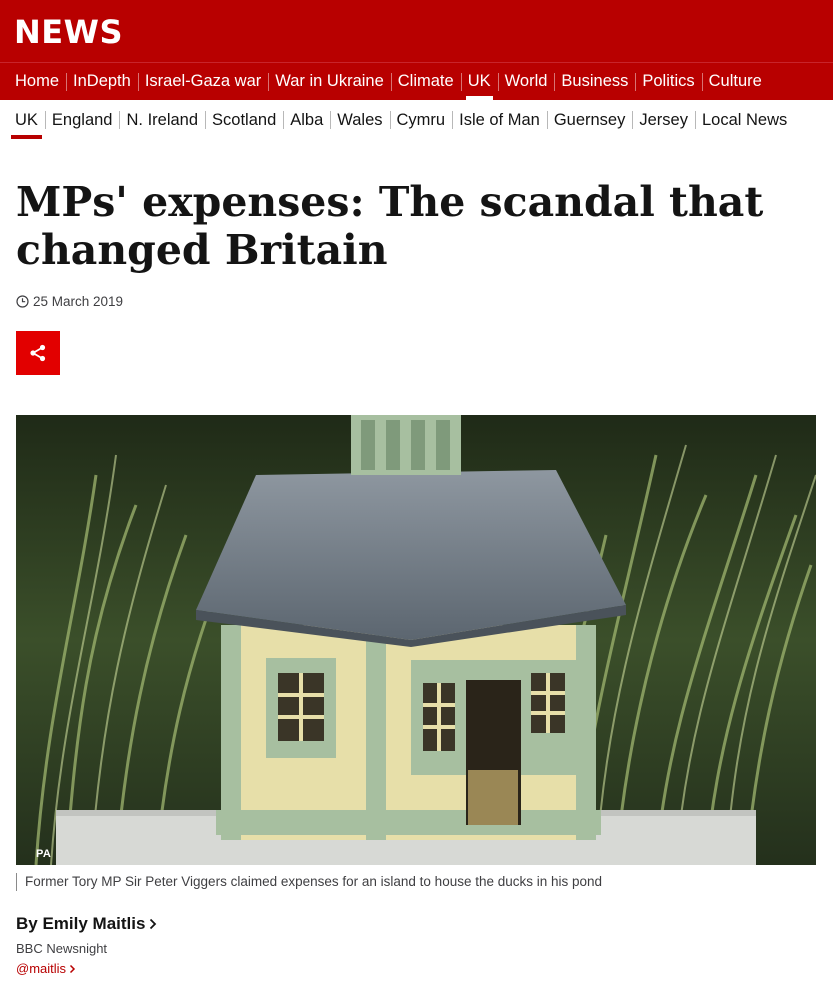  Describe the element at coordinates (416, 31) in the screenshot. I see `masthead: NEWS` at that location.